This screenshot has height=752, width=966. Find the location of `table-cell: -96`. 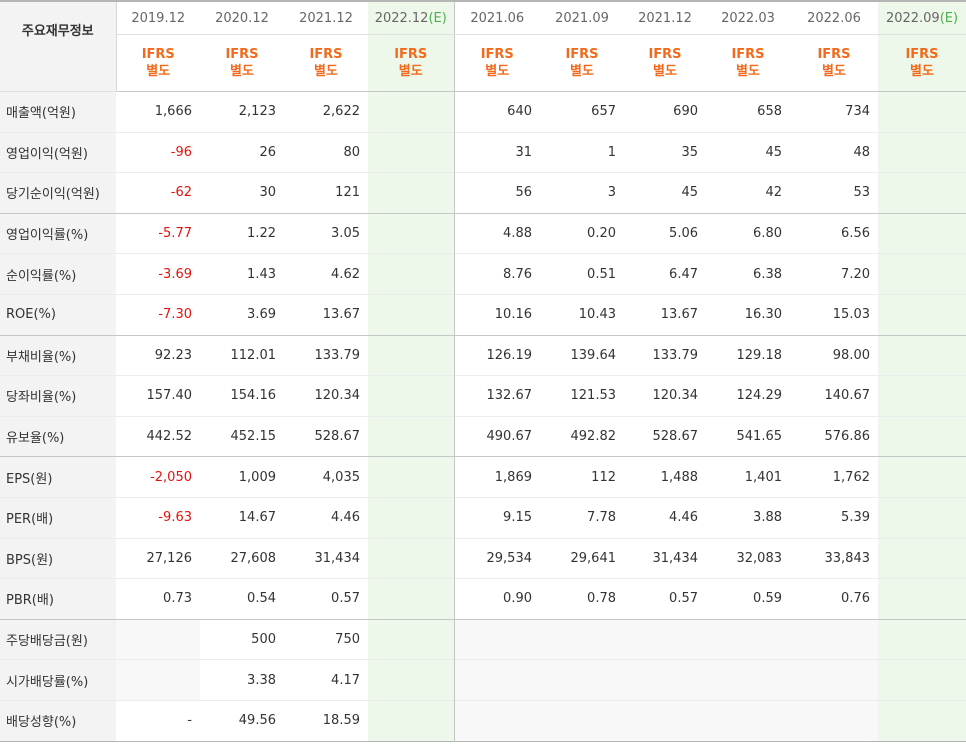

table-cell: -96 is located at coordinates (158, 152).